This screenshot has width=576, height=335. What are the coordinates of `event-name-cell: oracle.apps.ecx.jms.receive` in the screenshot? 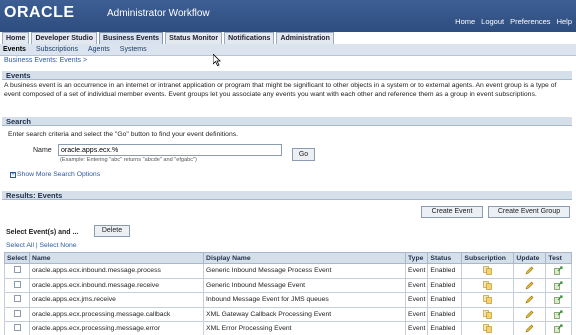 It's located at (117, 300).